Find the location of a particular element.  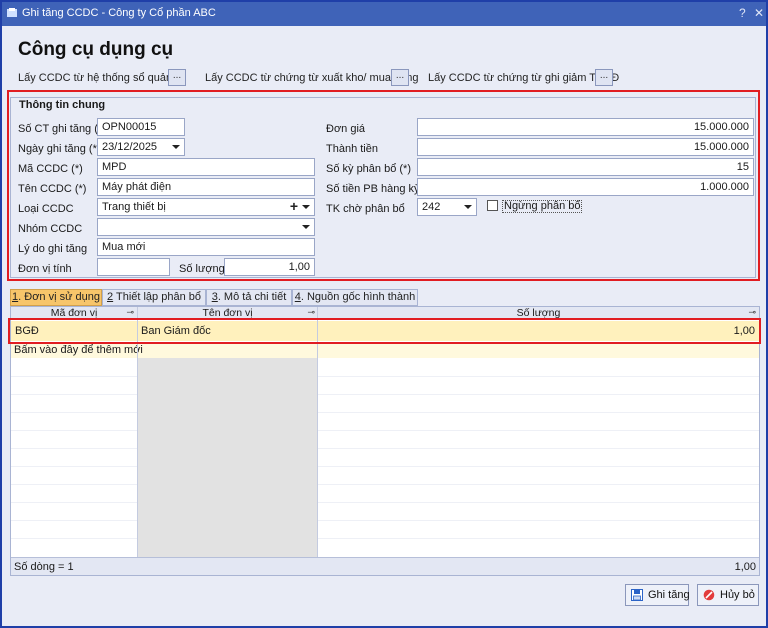

doc-no-field: OPN00015 is located at coordinates (141, 127).